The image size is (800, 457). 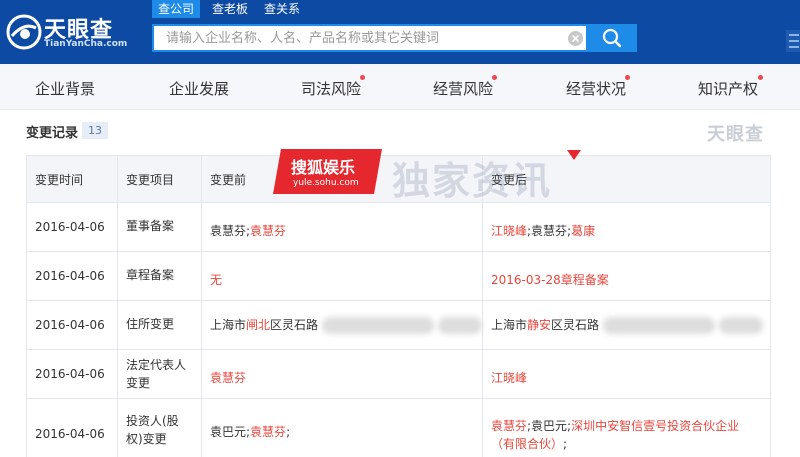 I want to click on table-row: 2016-04-06 章程备案 无 2016-03-28章程备案, so click(x=398, y=276).